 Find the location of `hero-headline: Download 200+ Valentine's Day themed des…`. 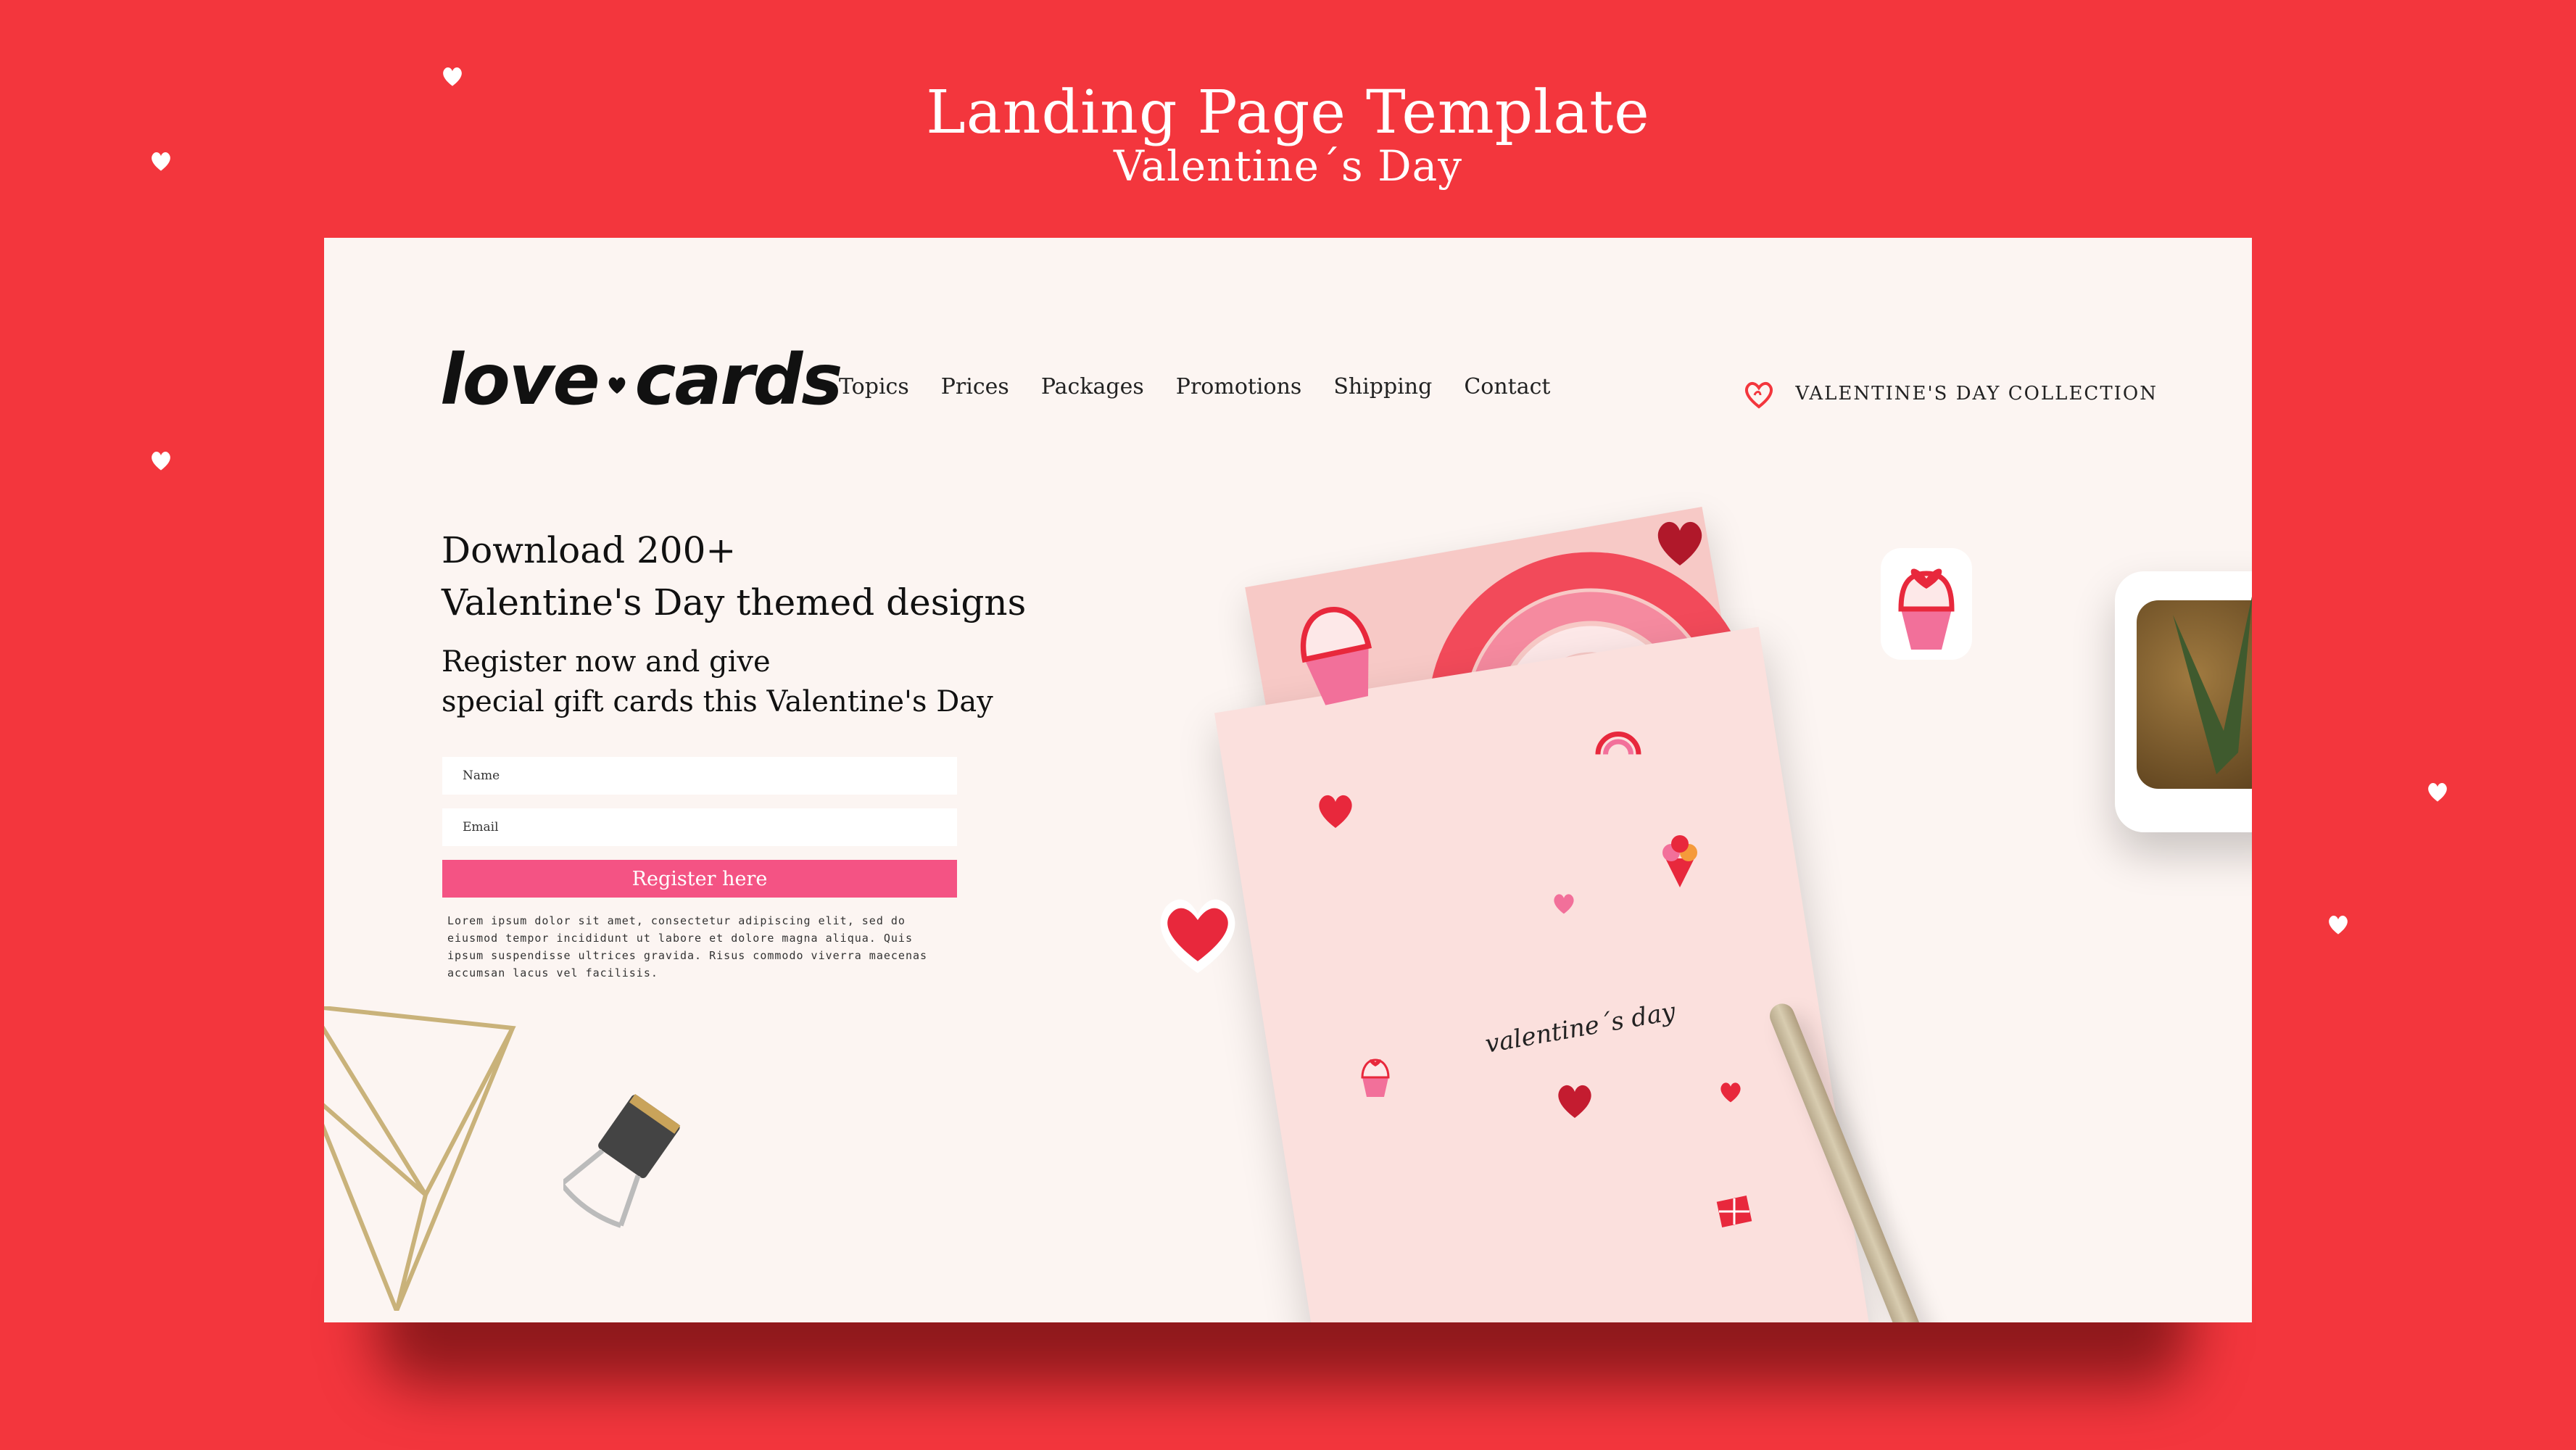

hero-headline: Download 200+ Valentine's Day themed des… is located at coordinates (734, 576).